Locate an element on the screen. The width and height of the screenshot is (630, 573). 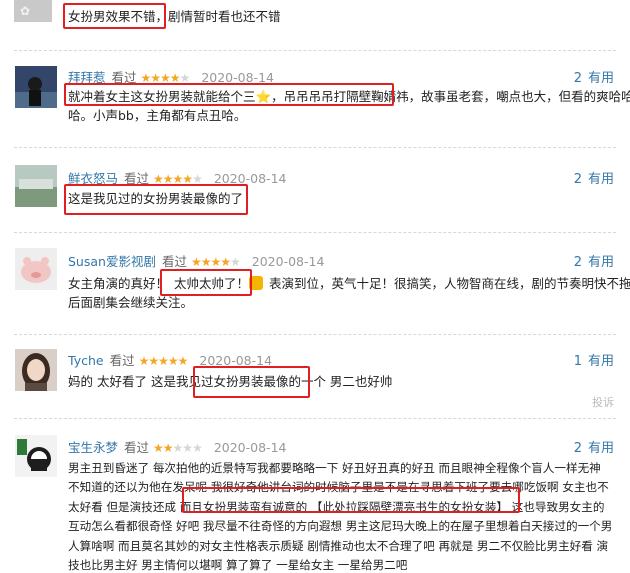
report-link: 投诉 is located at coordinates (603, 402).